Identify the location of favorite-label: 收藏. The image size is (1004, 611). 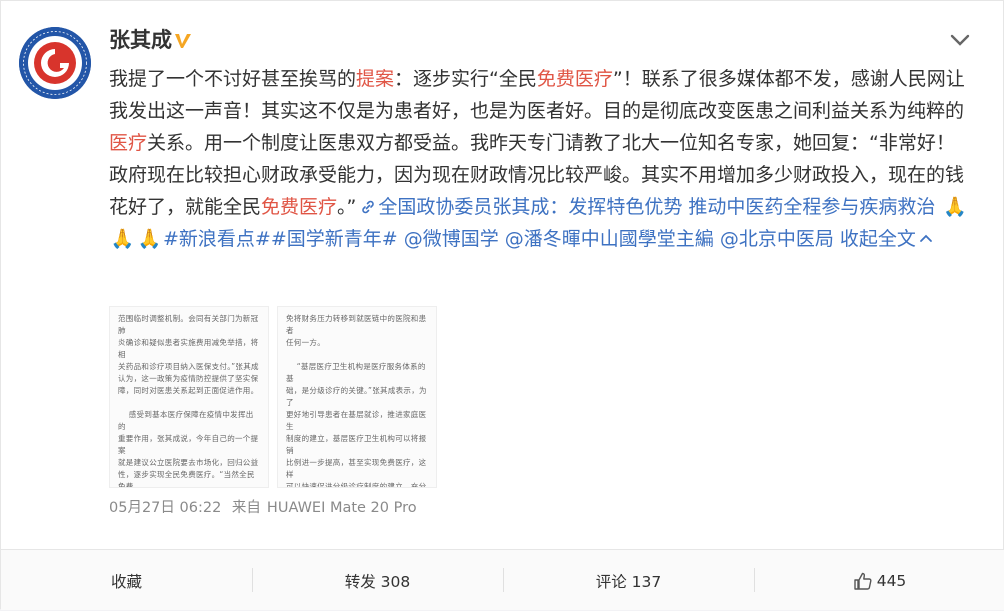
(126, 581).